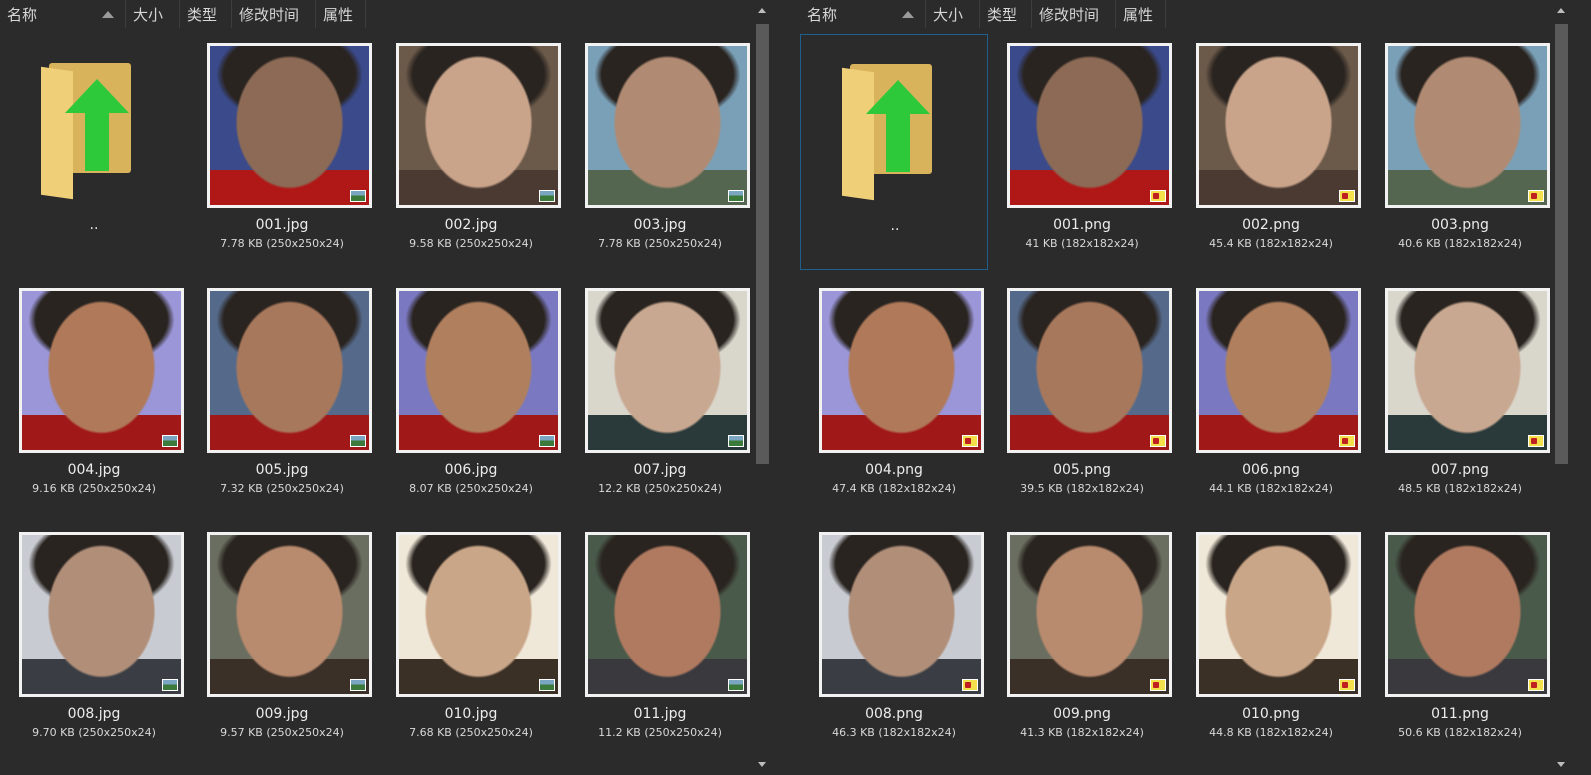 The image size is (1591, 775). What do you see at coordinates (471, 243) in the screenshot?
I see `file-size-dimensions: 9.58 KB (250x250x24)` at bounding box center [471, 243].